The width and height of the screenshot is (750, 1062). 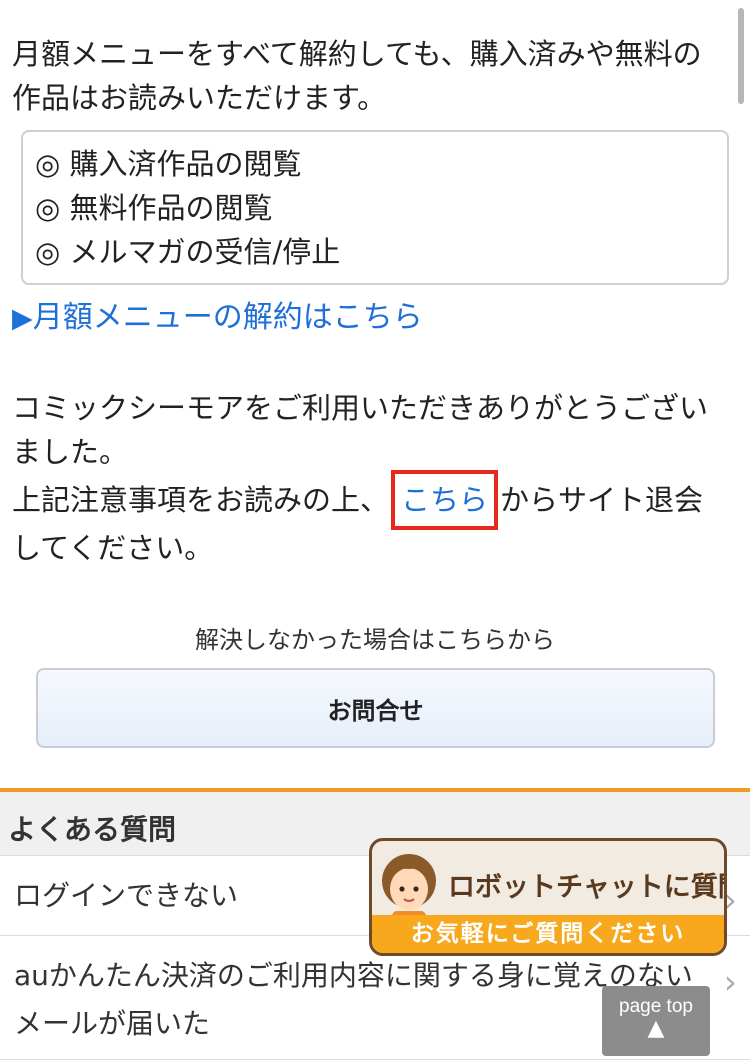 I want to click on monthly-menu-cancel-link: ▶月額メニューの解約はこちら, so click(x=217, y=318).